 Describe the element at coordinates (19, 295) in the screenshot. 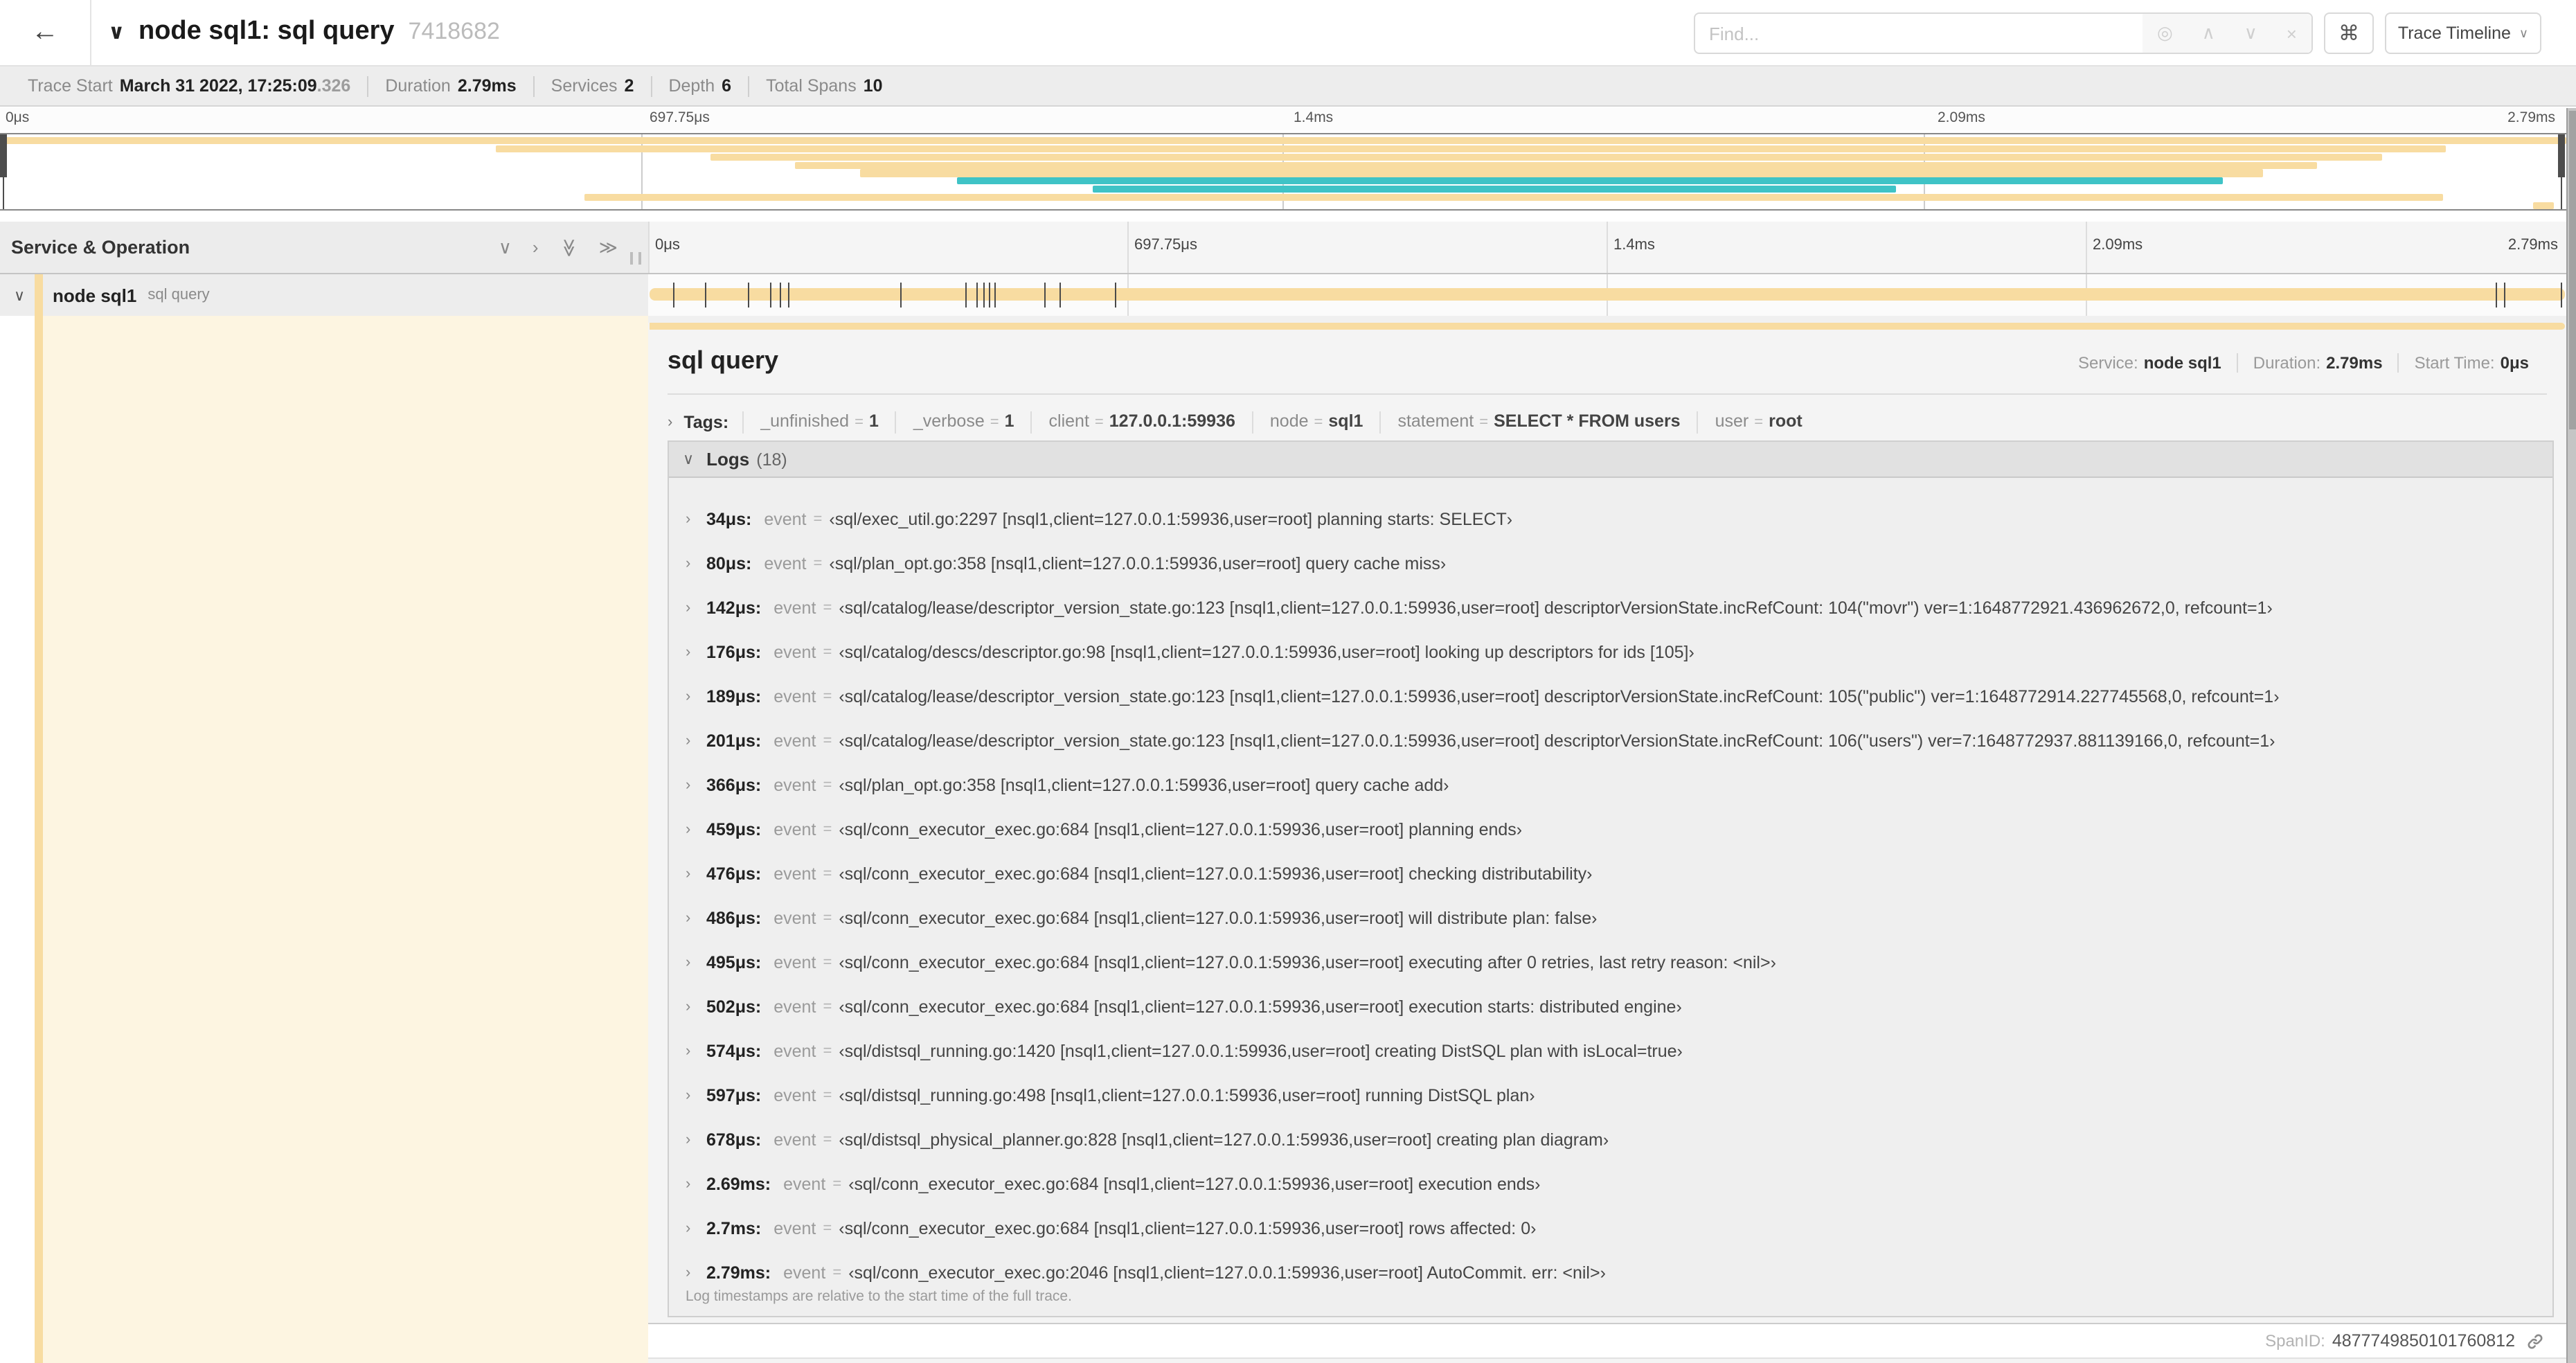

I see `span-collapse-chevron-down-icon: ∨` at that location.